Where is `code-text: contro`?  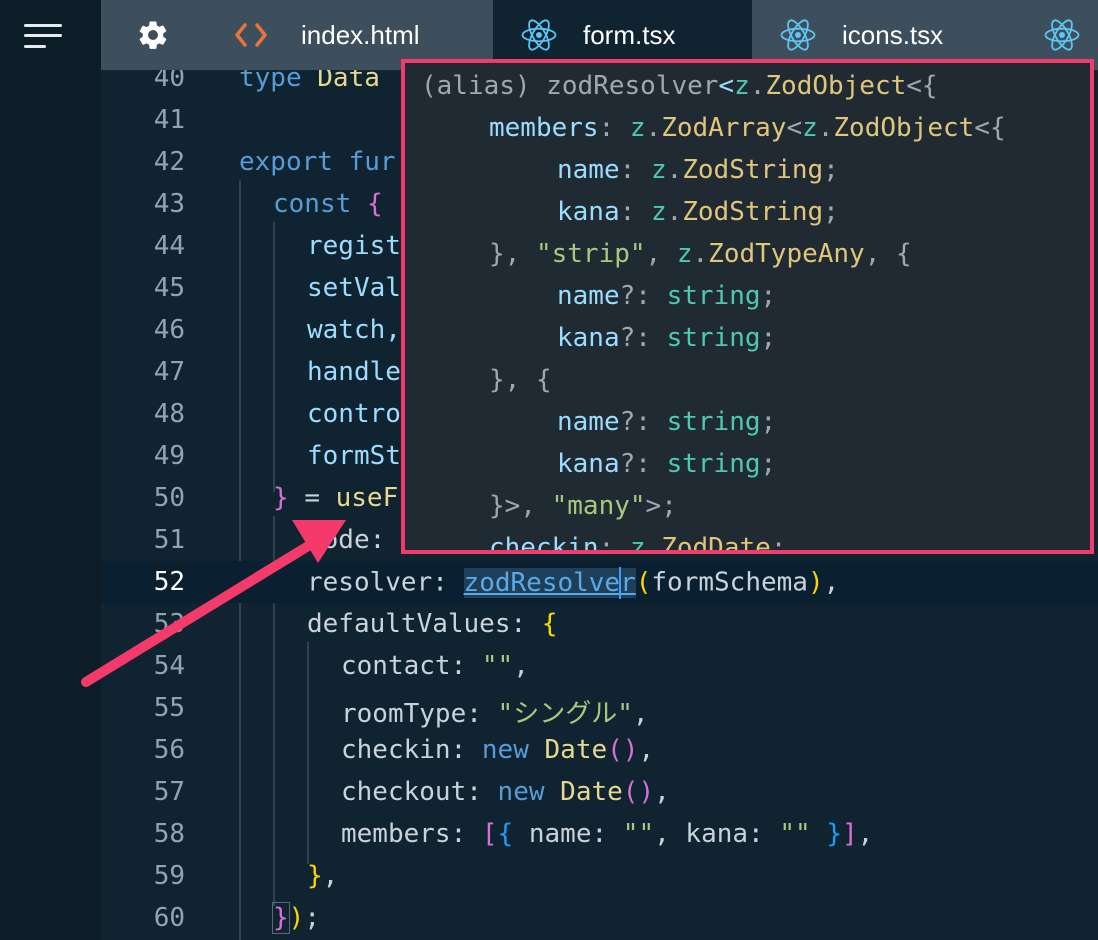
code-text: contro is located at coordinates (354, 414).